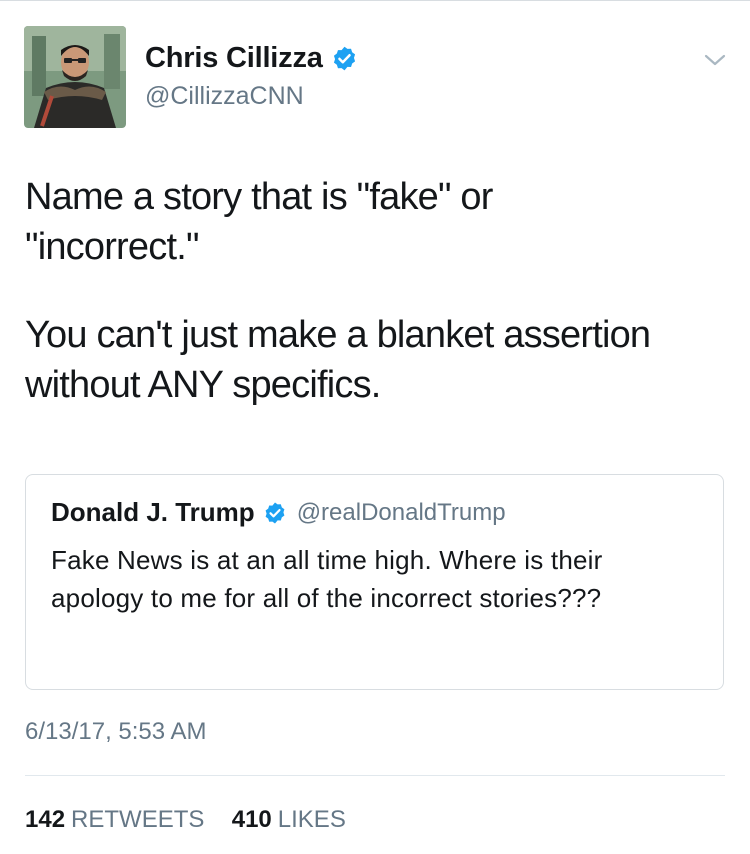 This screenshot has height=854, width=750. I want to click on author-name-row: Chris Cillizza, so click(251, 58).